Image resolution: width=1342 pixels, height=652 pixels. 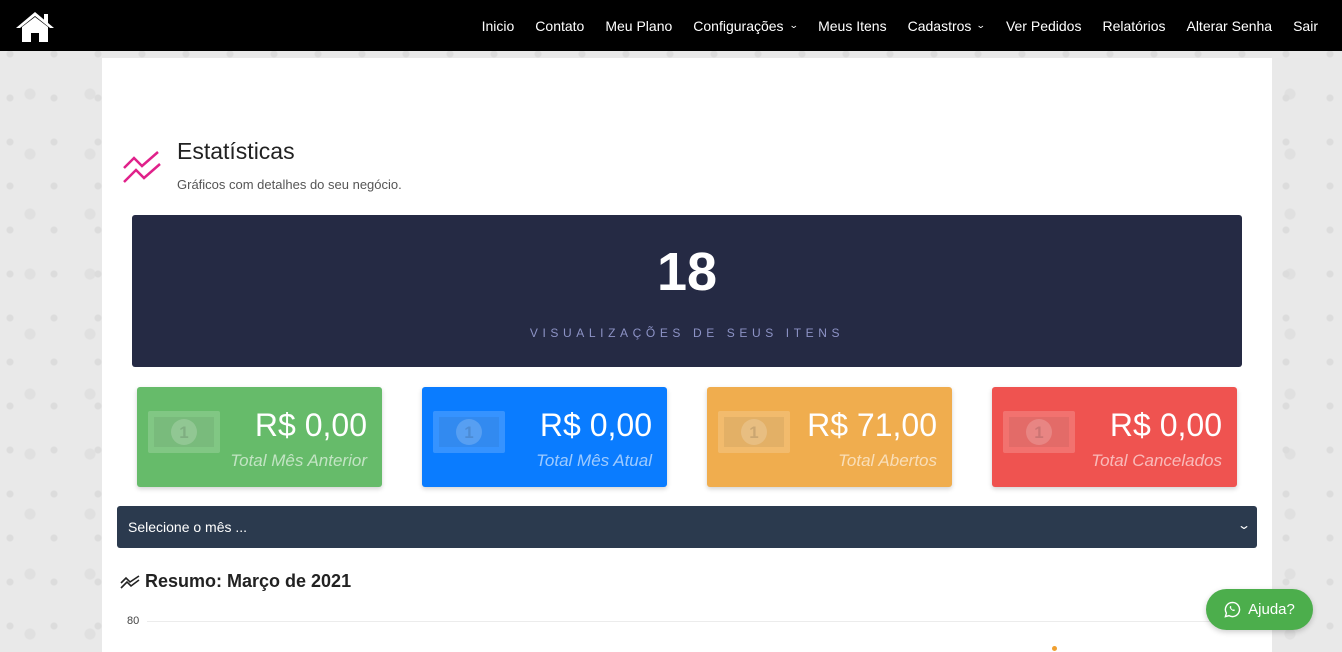 What do you see at coordinates (236, 151) in the screenshot?
I see `page-title: Estatísticas` at bounding box center [236, 151].